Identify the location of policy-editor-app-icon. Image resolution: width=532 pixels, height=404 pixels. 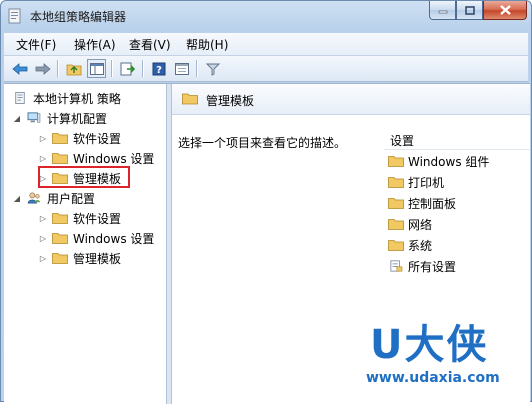
(14, 16).